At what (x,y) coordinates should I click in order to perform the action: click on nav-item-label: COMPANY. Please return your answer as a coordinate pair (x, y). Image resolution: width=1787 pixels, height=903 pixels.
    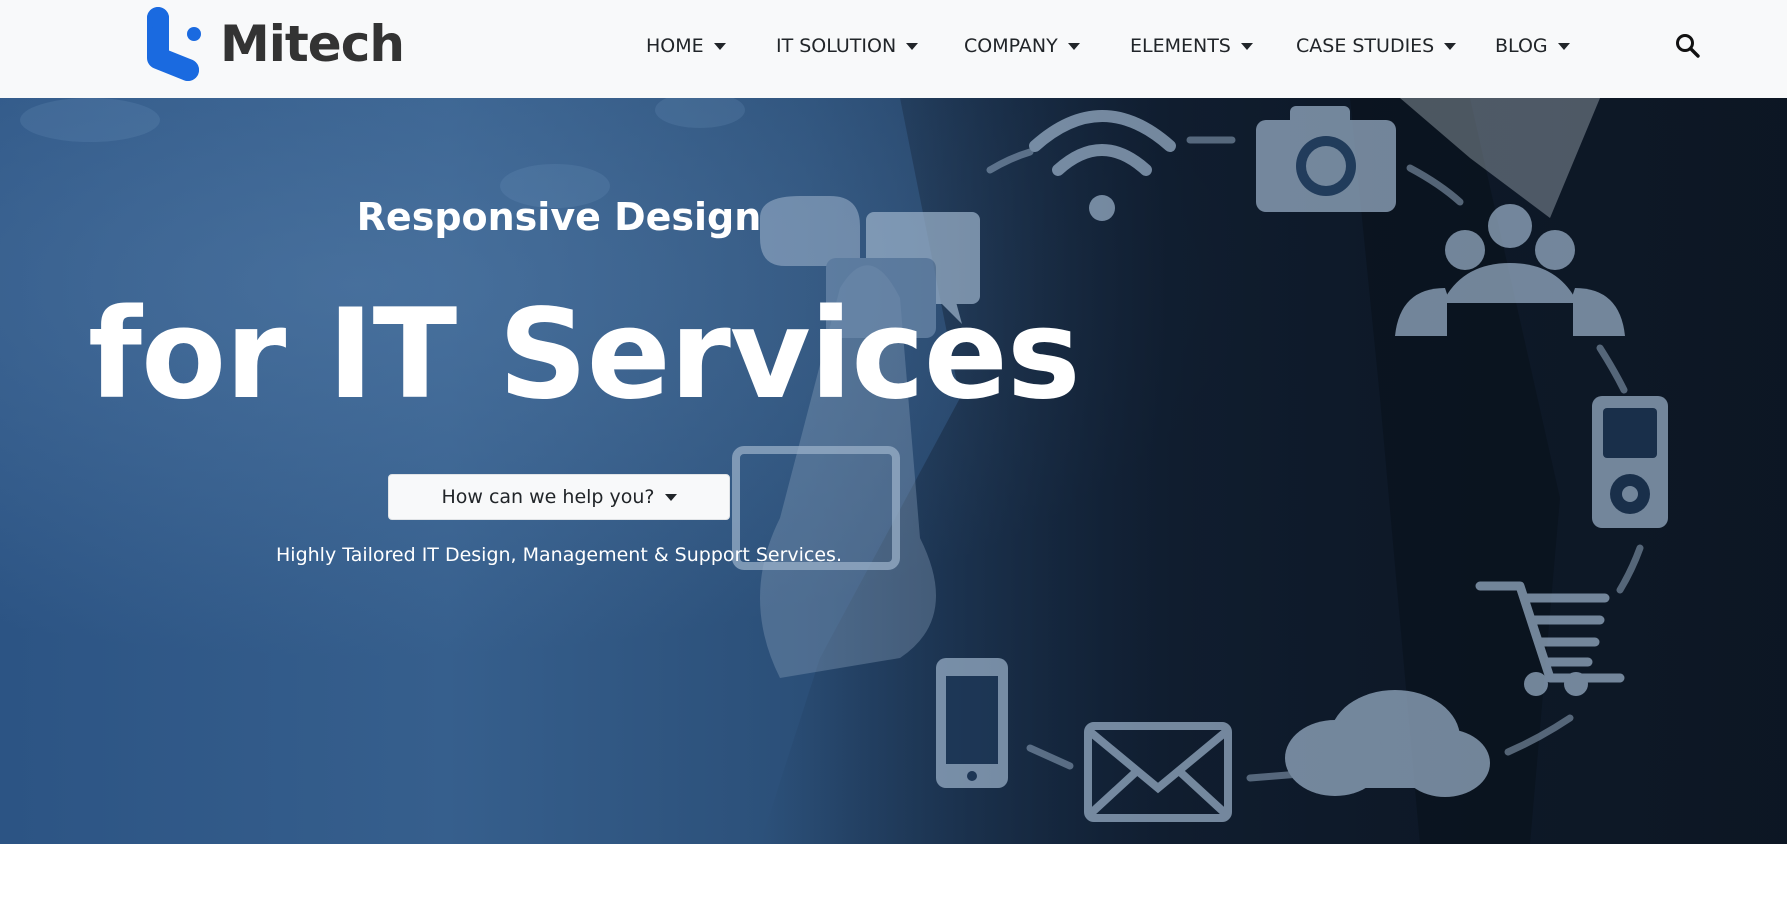
    Looking at the image, I should click on (1011, 46).